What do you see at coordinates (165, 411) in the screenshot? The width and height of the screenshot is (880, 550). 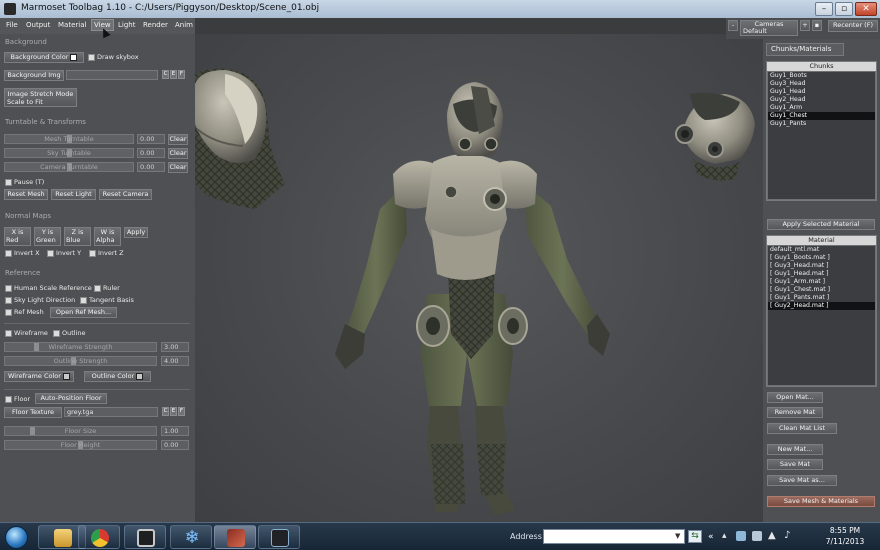 I see `floor-texture-clear-button: C` at bounding box center [165, 411].